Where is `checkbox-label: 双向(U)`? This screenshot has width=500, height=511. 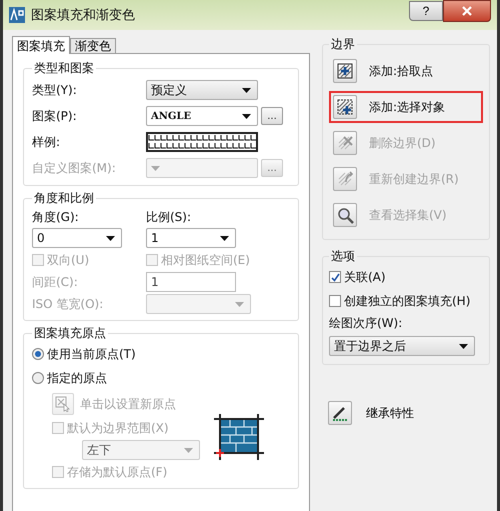 checkbox-label: 双向(U) is located at coordinates (68, 260).